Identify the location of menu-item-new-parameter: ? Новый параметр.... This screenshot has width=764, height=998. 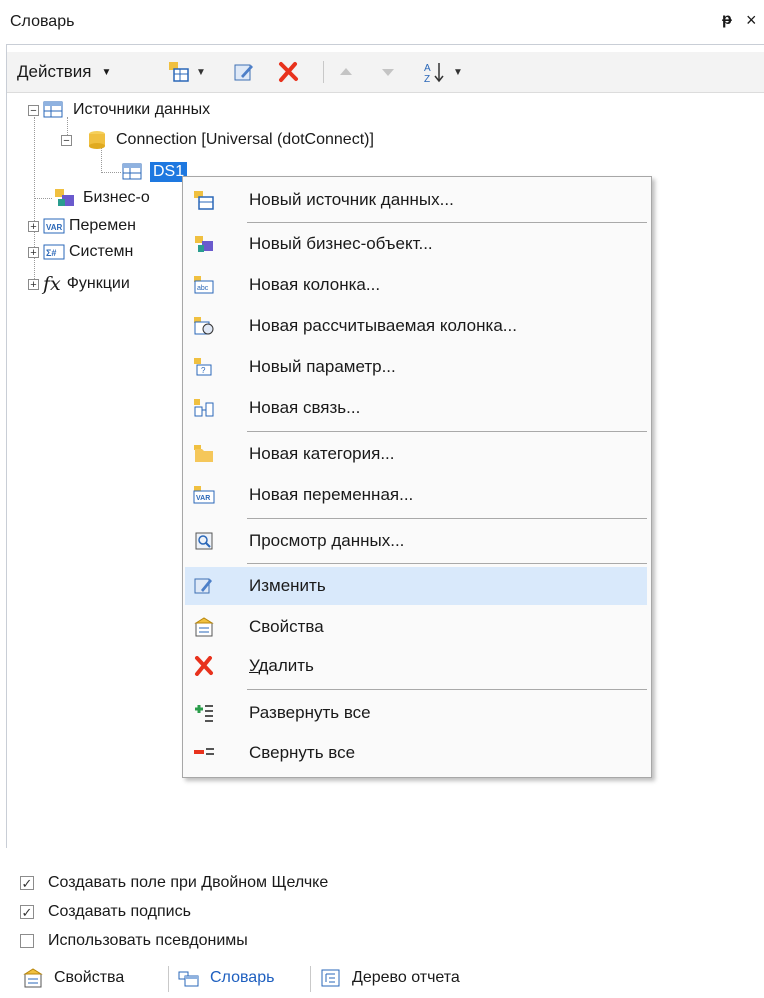
(416, 367).